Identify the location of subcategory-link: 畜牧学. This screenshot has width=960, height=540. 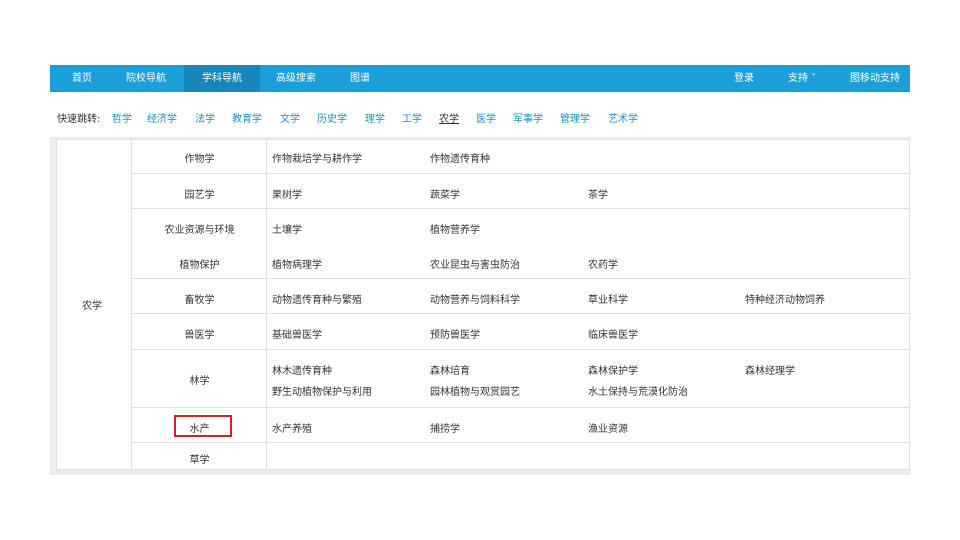
(199, 298).